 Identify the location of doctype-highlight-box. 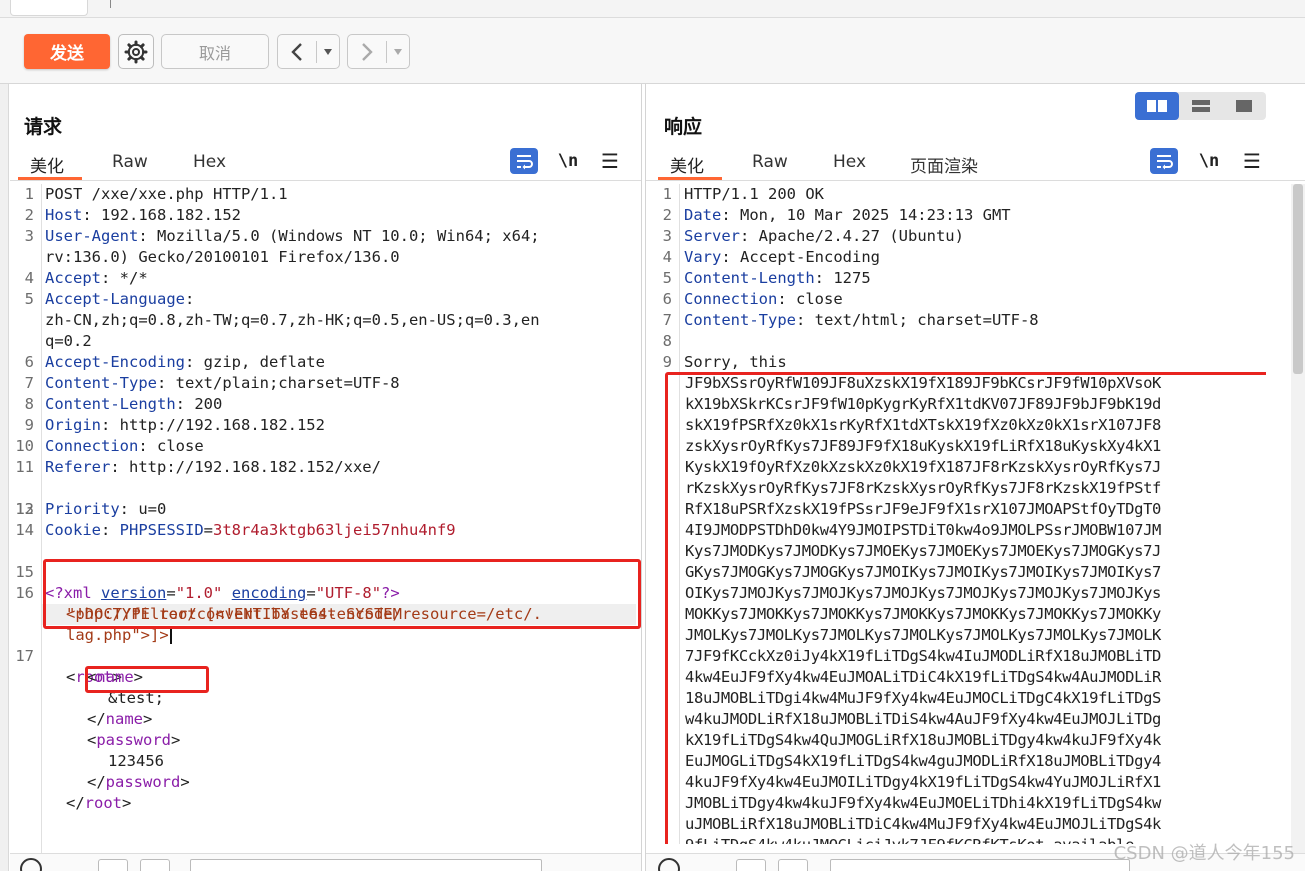
(342, 594).